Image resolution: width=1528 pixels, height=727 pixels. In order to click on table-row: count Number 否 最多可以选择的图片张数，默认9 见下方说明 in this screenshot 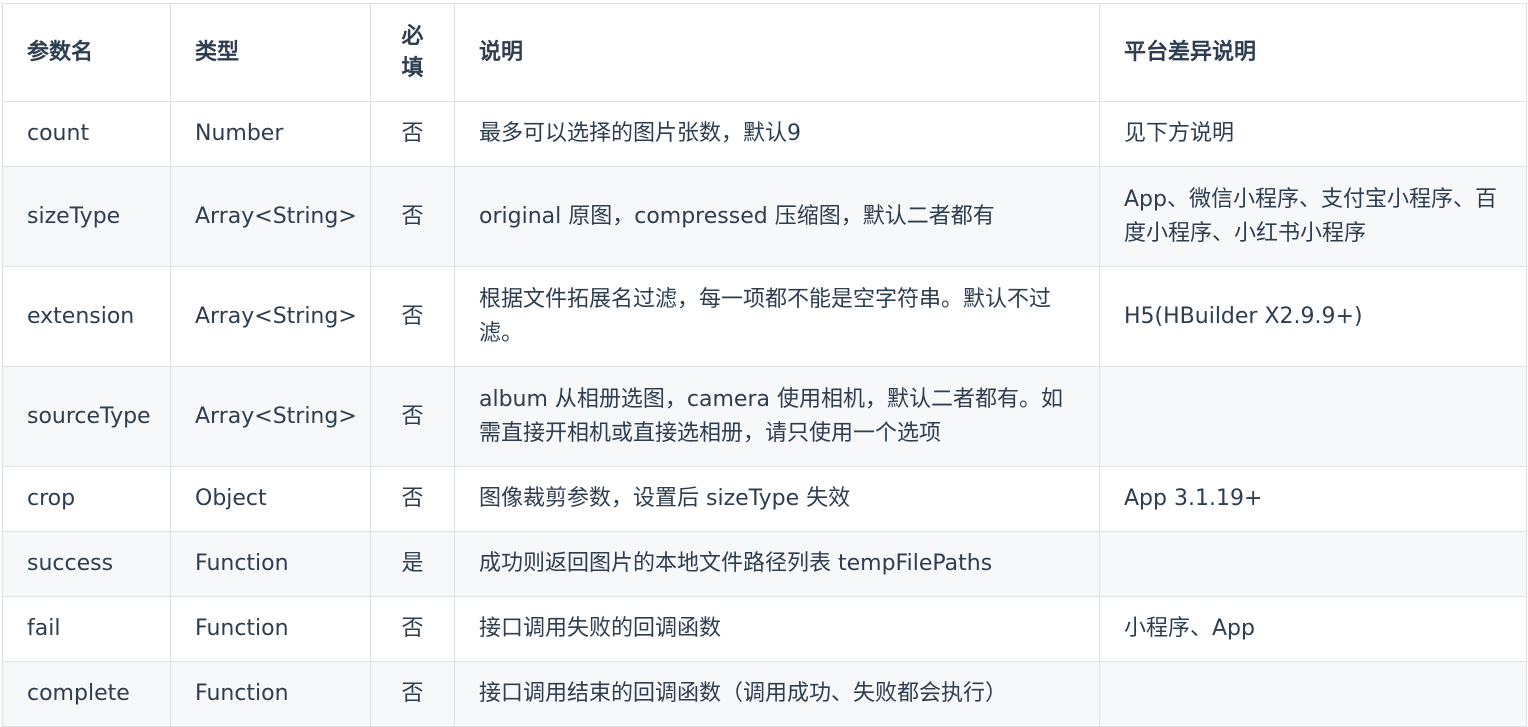, I will do `click(764, 134)`.